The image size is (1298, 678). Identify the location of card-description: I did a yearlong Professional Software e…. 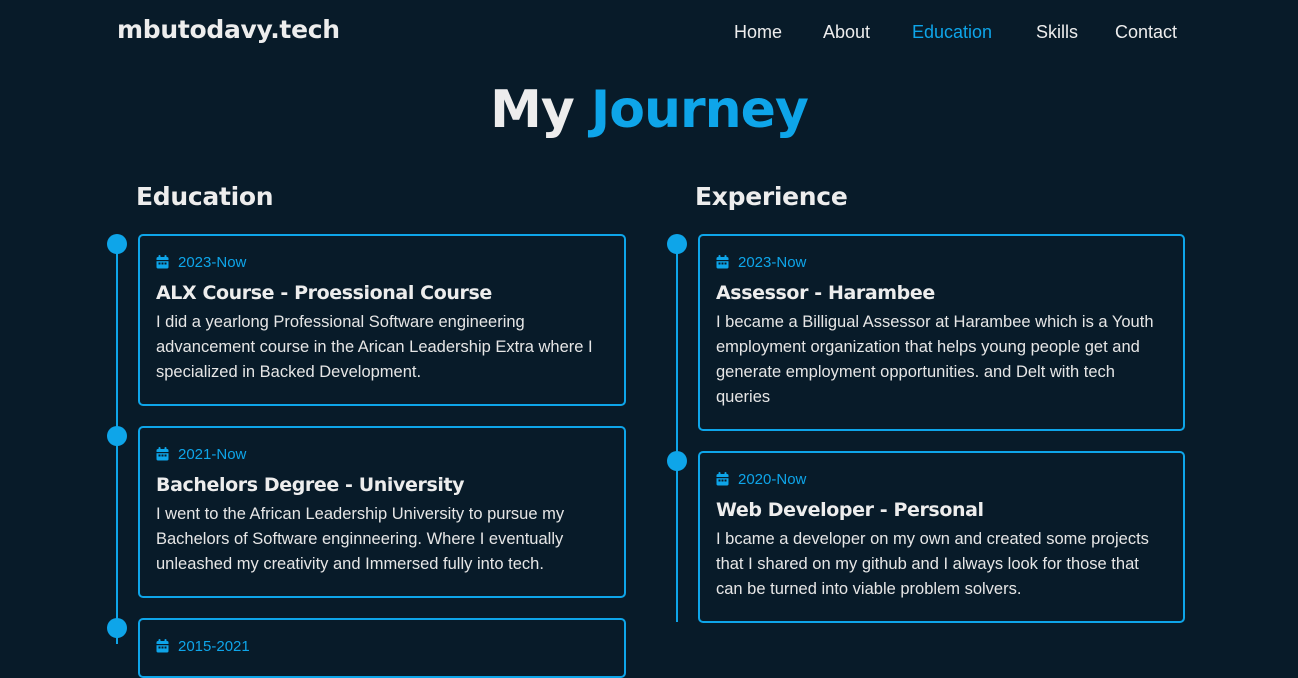
(374, 347).